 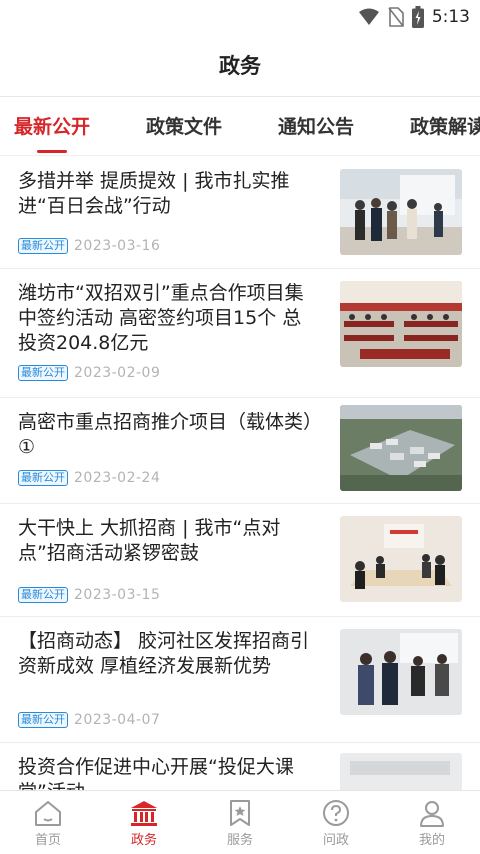 I want to click on category-tabs: 最新公开 政策文件 通知公告 政策解读, so click(x=240, y=126).